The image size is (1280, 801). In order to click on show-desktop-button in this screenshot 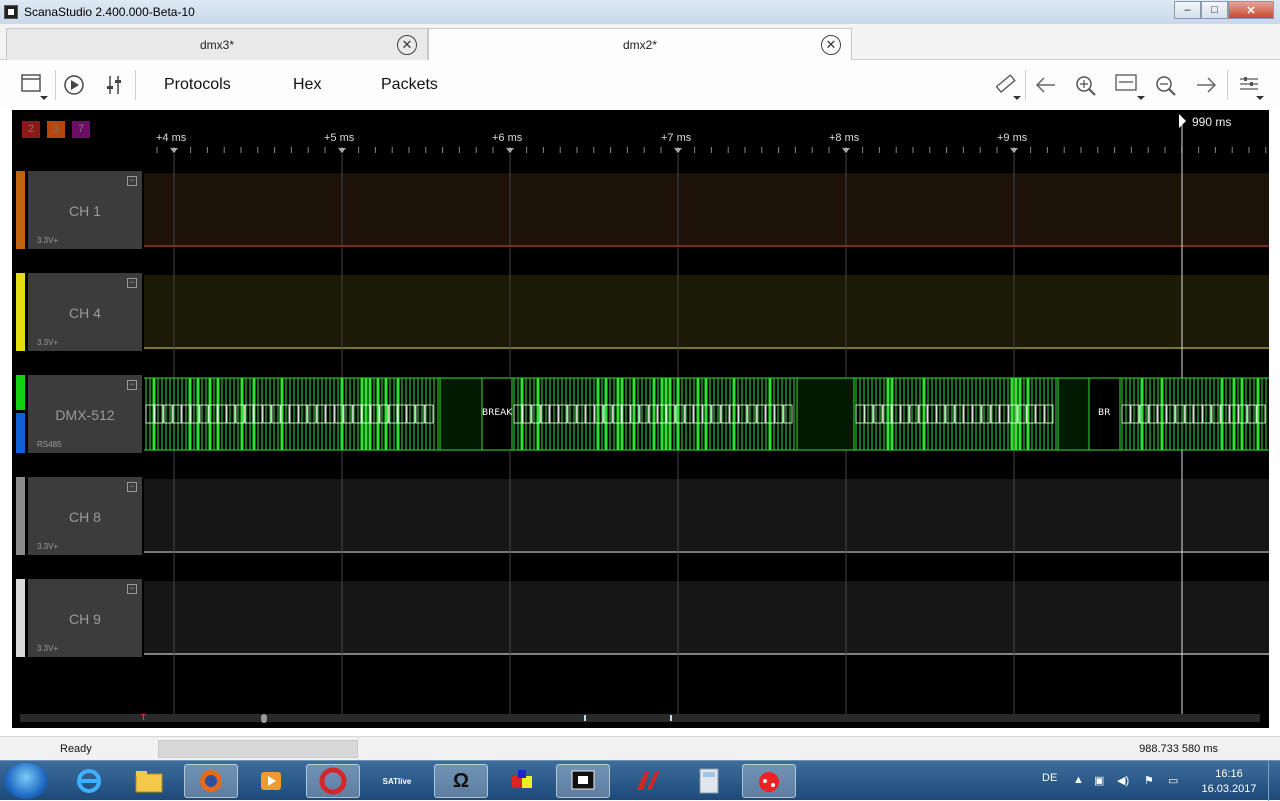, I will do `click(1274, 781)`.